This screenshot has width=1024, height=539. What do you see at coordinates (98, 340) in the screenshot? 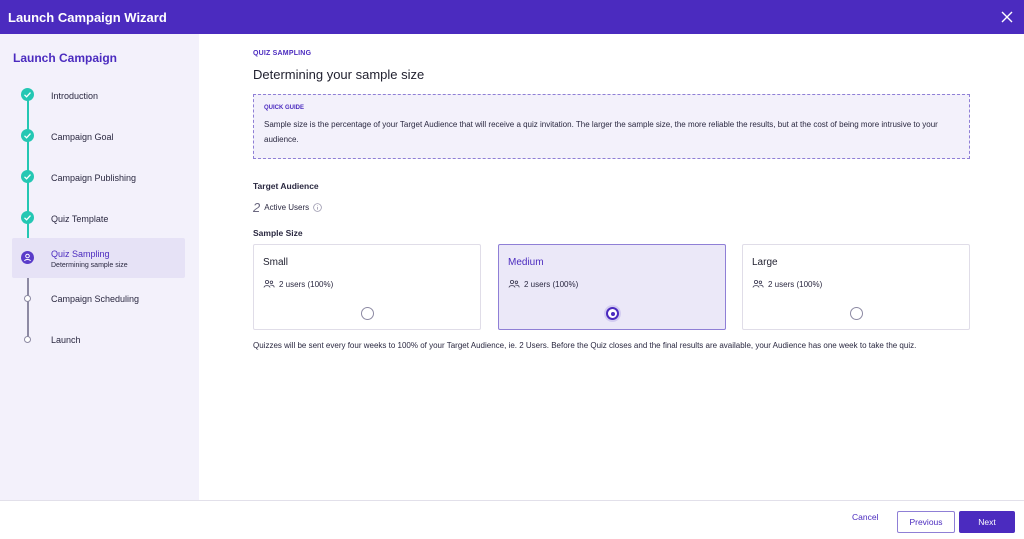
I see `step-launch: Launch` at bounding box center [98, 340].